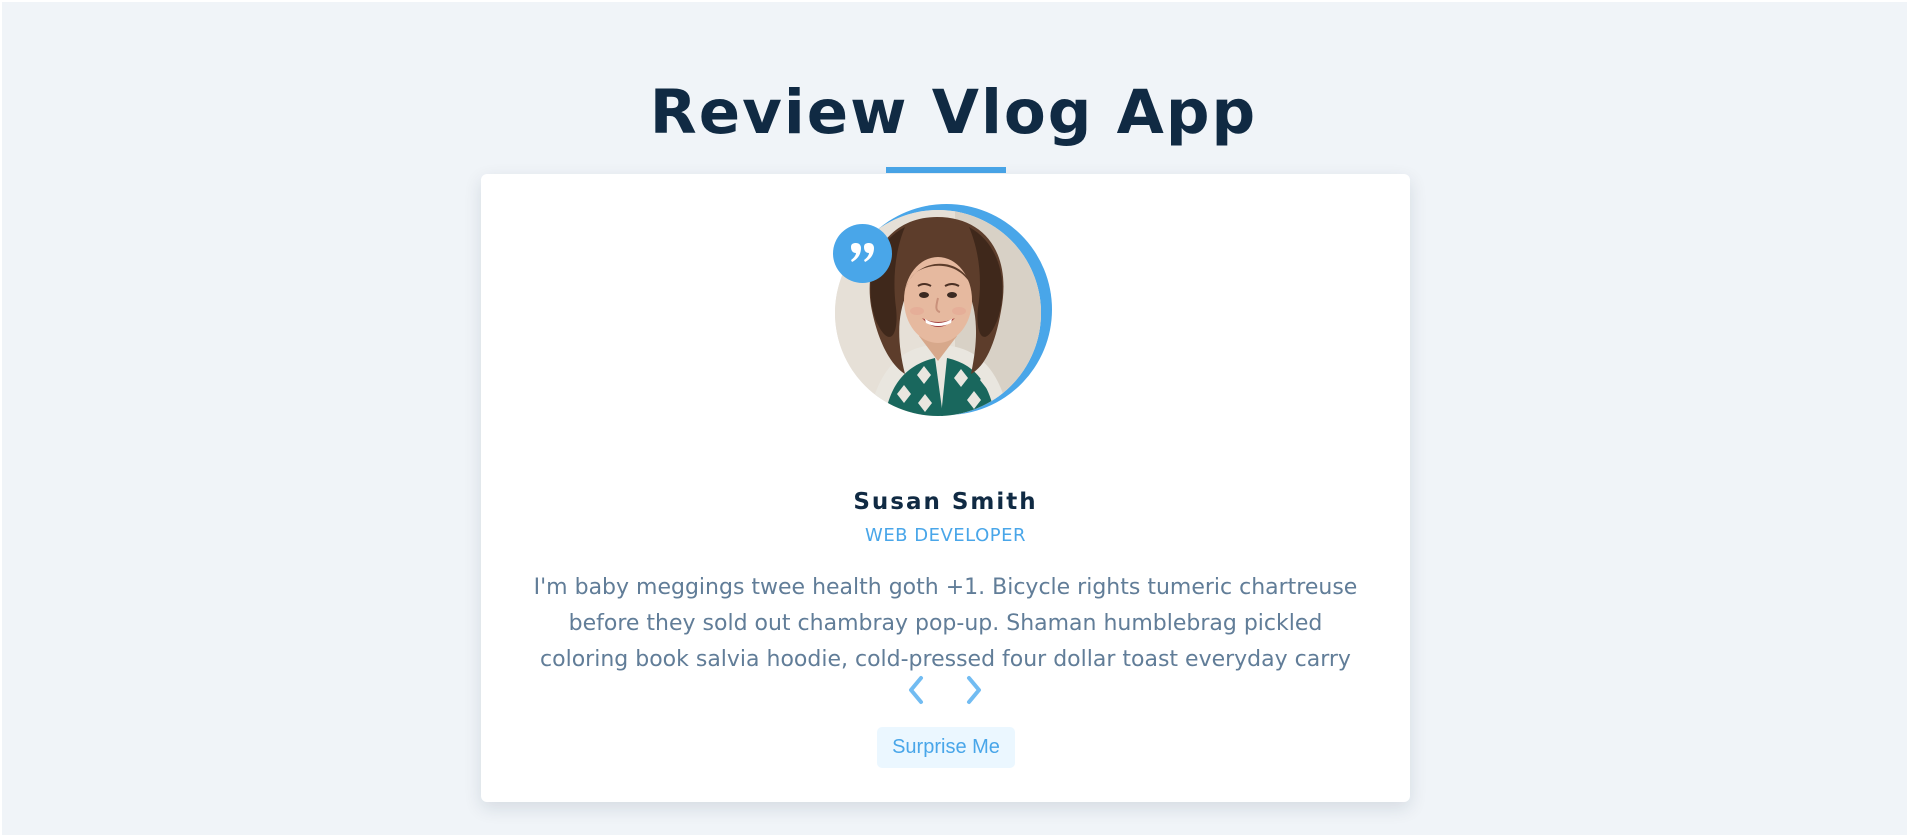 The height and width of the screenshot is (835, 1907). I want to click on prev-button, so click(916, 690).